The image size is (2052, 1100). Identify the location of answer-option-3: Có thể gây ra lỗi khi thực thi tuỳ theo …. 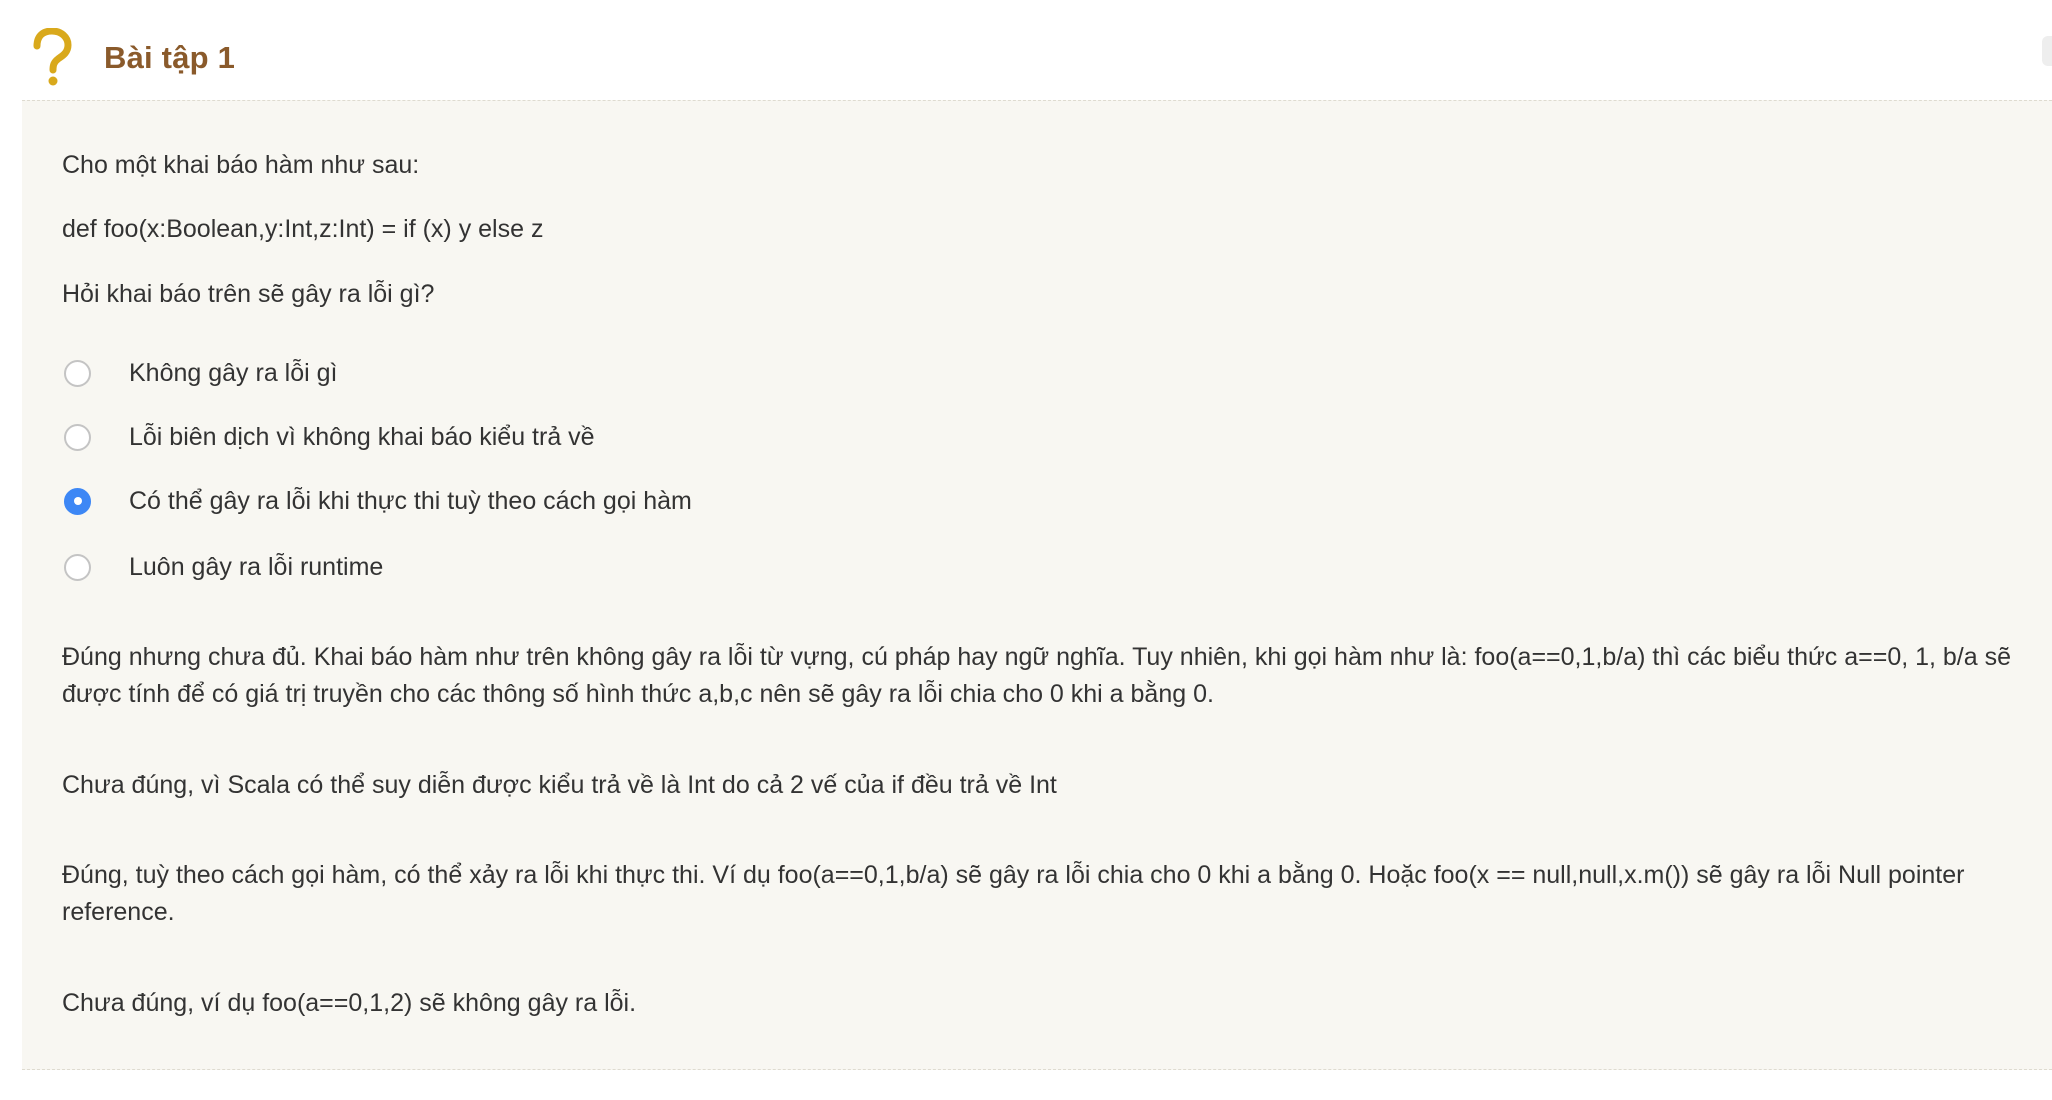
(377, 501).